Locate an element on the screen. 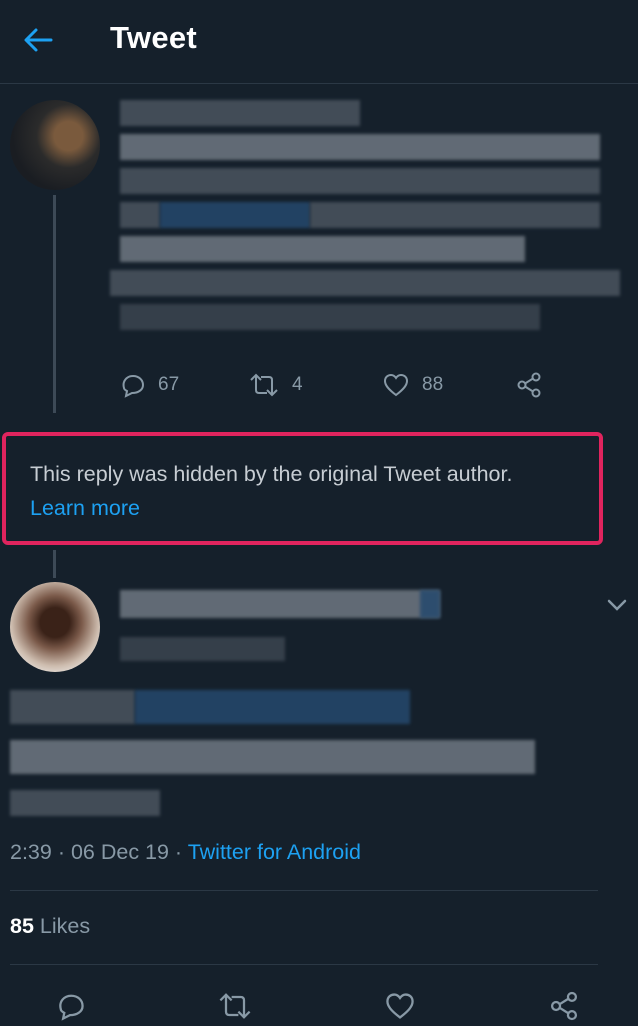 The width and height of the screenshot is (638, 1026). arrow-left-icon is located at coordinates (38, 40).